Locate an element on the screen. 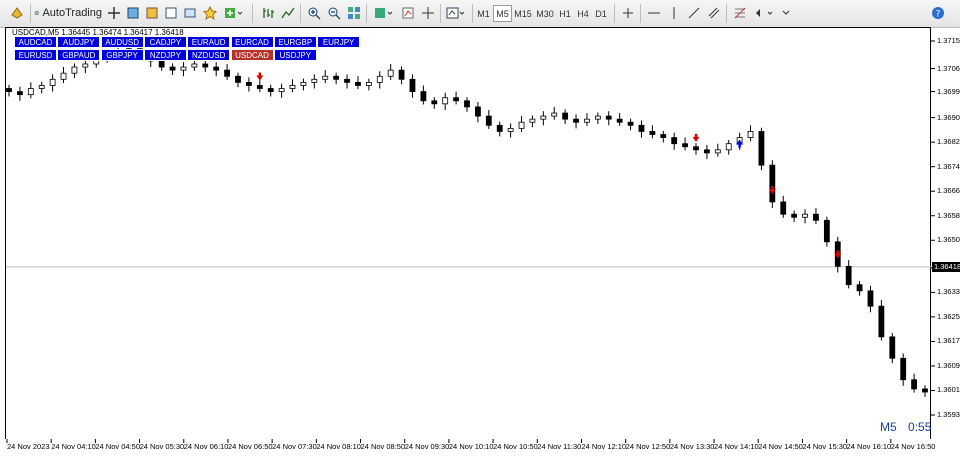 This screenshot has height=457, width=960. time-tick-label: 24 Nov 06:50 is located at coordinates (250, 446).